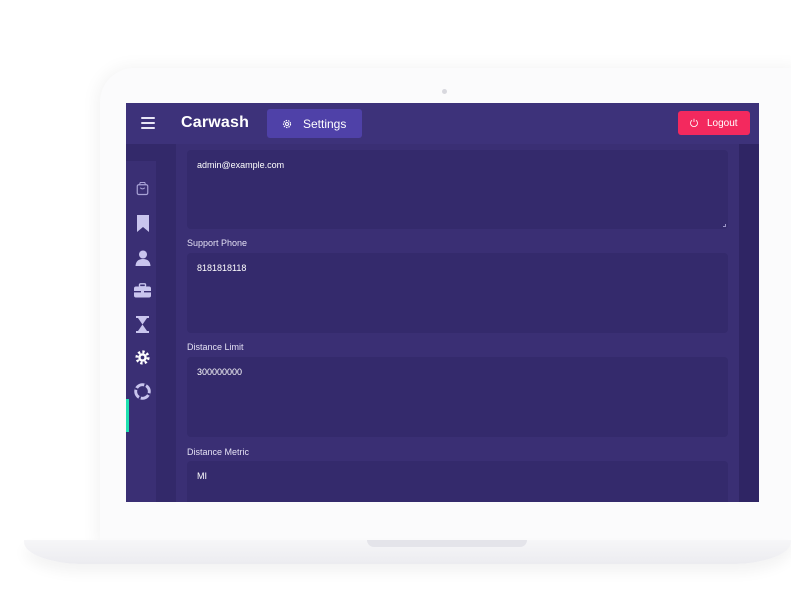  Describe the element at coordinates (457, 481) in the screenshot. I see `distance-metric-textarea: MI` at that location.